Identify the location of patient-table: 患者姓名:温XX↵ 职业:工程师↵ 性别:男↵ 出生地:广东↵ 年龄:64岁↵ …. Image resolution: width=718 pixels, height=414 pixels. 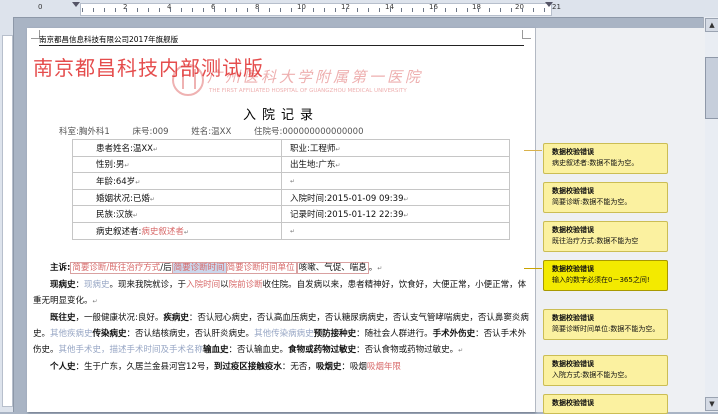
(290, 189).